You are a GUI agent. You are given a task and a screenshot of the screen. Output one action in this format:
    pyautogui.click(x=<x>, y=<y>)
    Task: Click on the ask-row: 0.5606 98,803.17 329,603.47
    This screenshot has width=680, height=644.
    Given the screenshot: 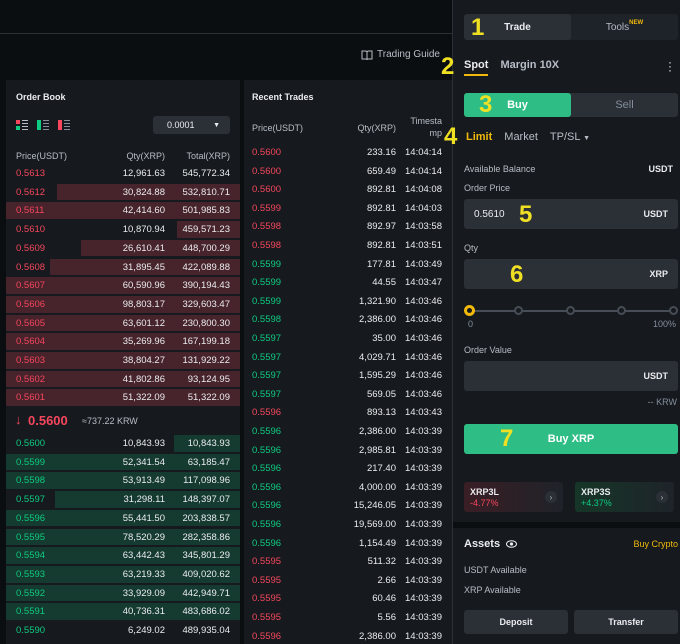 What is the action you would take?
    pyautogui.click(x=123, y=304)
    